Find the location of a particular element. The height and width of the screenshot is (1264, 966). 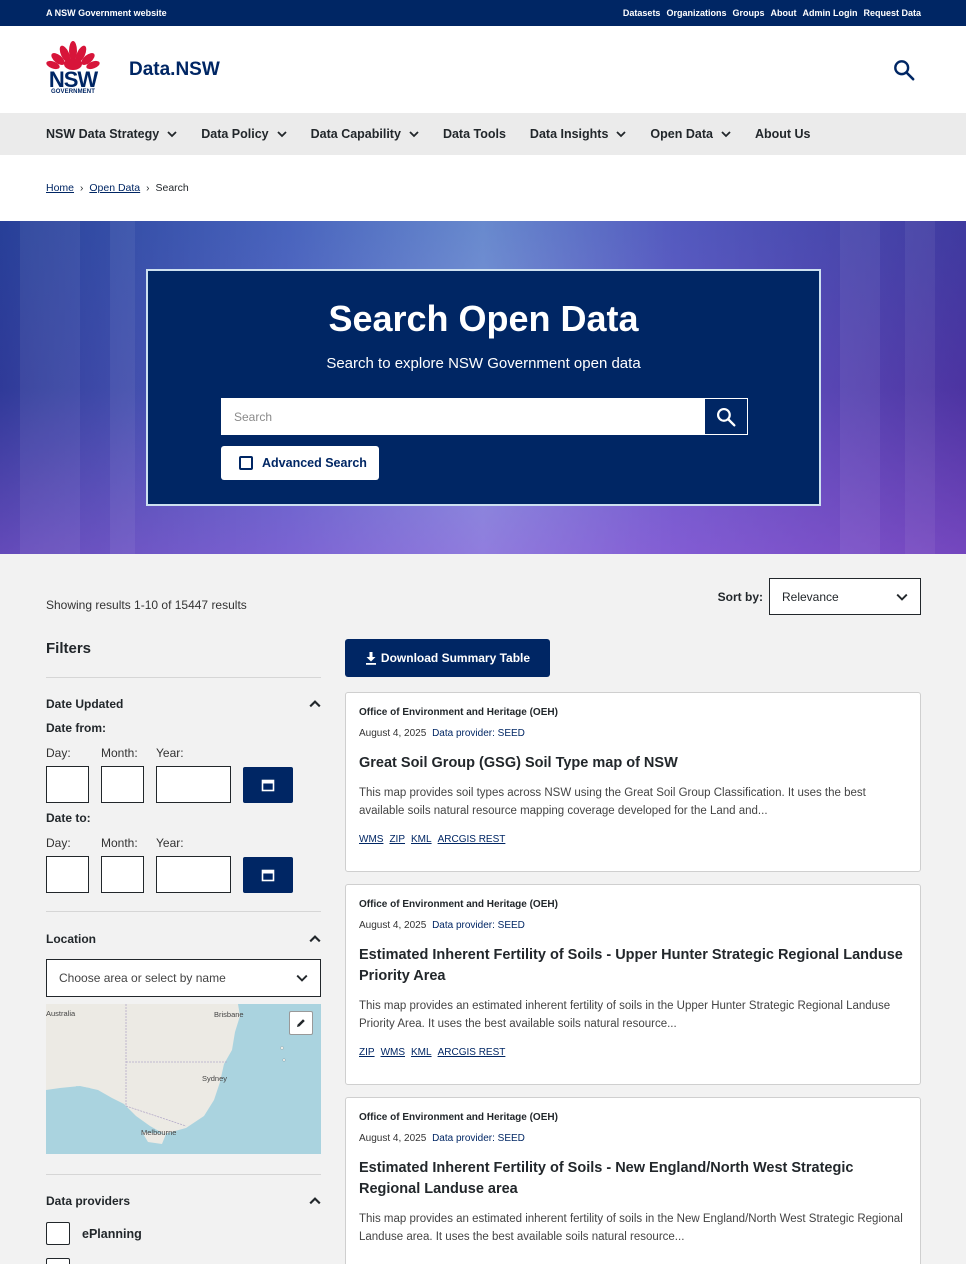

pencil-icon is located at coordinates (301, 1023).